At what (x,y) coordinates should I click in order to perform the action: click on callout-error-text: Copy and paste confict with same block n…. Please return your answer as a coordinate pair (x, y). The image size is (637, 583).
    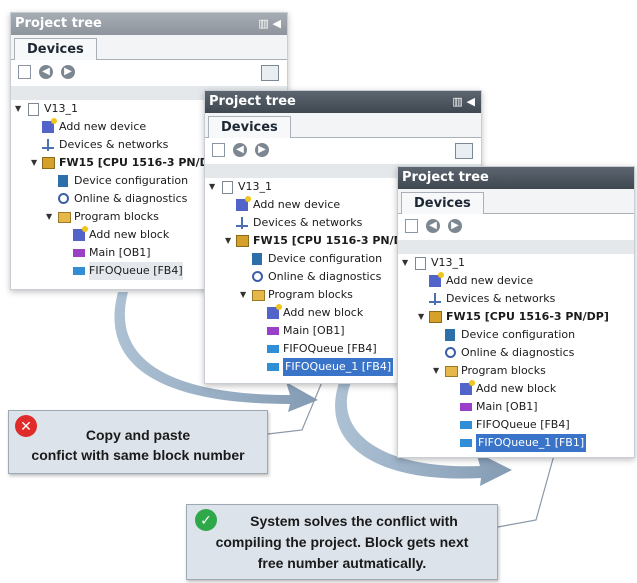
    Looking at the image, I should click on (138, 445).